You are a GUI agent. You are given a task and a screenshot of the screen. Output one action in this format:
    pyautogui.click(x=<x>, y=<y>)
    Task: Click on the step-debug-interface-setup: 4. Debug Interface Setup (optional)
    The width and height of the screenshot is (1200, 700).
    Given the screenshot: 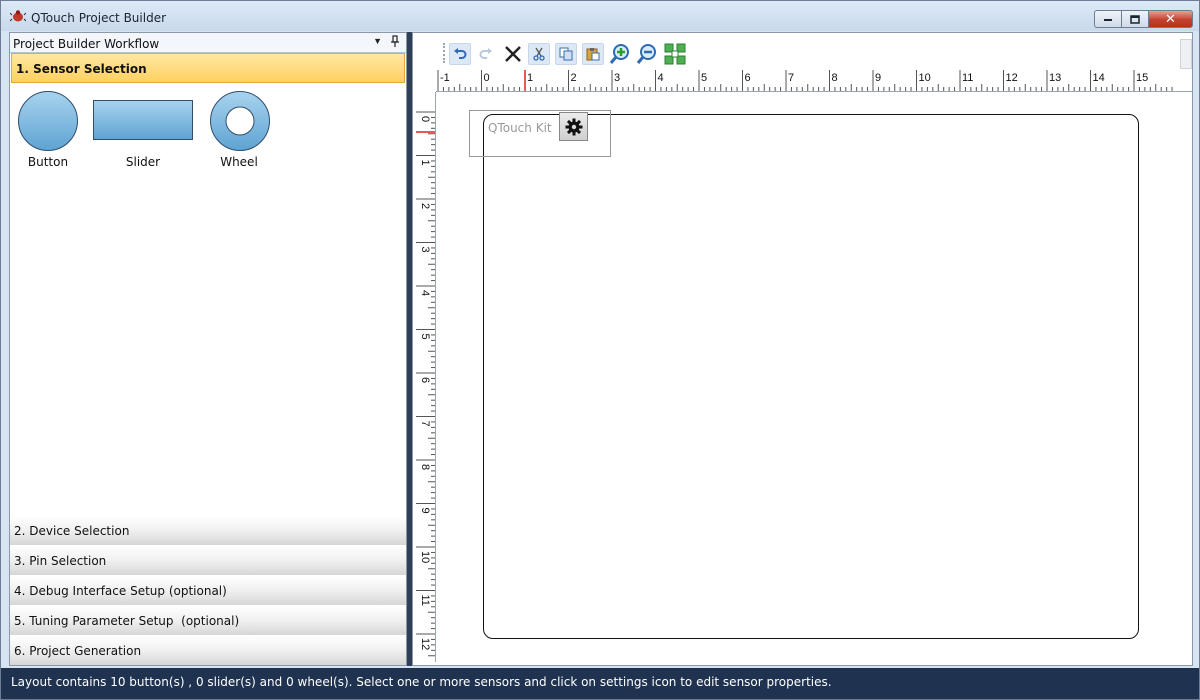 What is the action you would take?
    pyautogui.click(x=208, y=590)
    